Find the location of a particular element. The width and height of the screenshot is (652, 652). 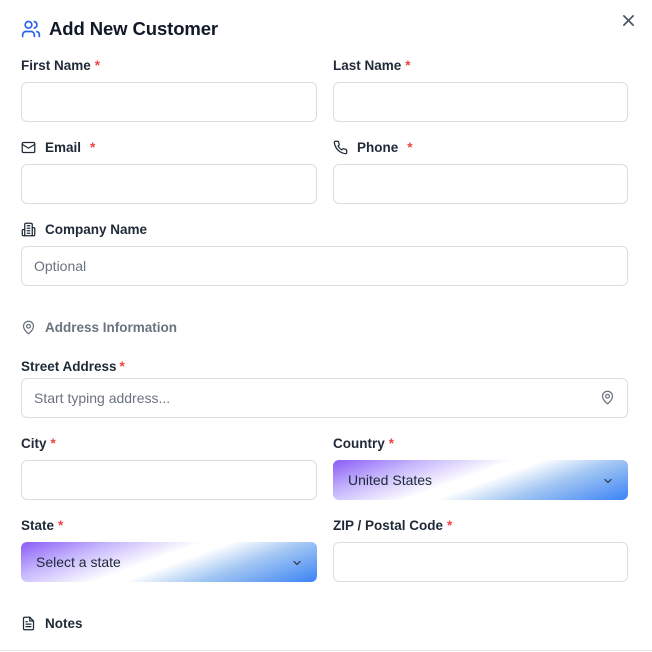

state-selected-value: Select a state is located at coordinates (78, 562).